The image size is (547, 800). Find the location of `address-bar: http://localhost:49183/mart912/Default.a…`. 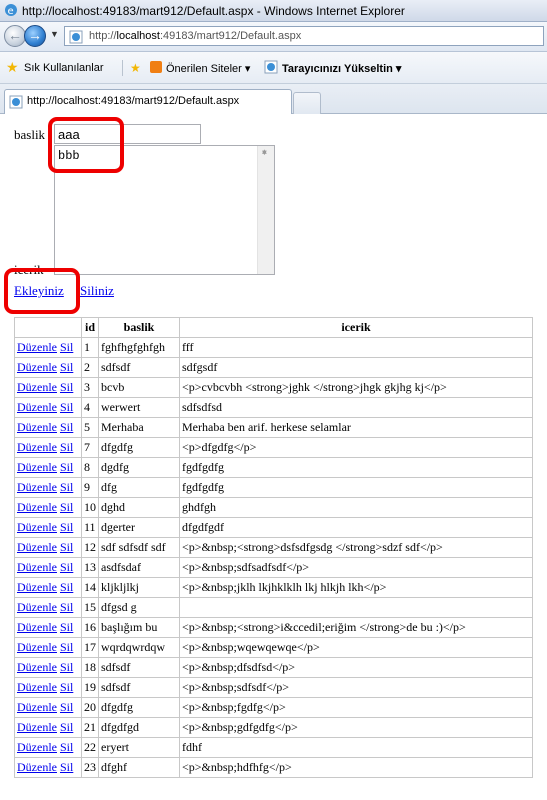

address-bar: http://localhost:49183/mart912/Default.a… is located at coordinates (304, 36).